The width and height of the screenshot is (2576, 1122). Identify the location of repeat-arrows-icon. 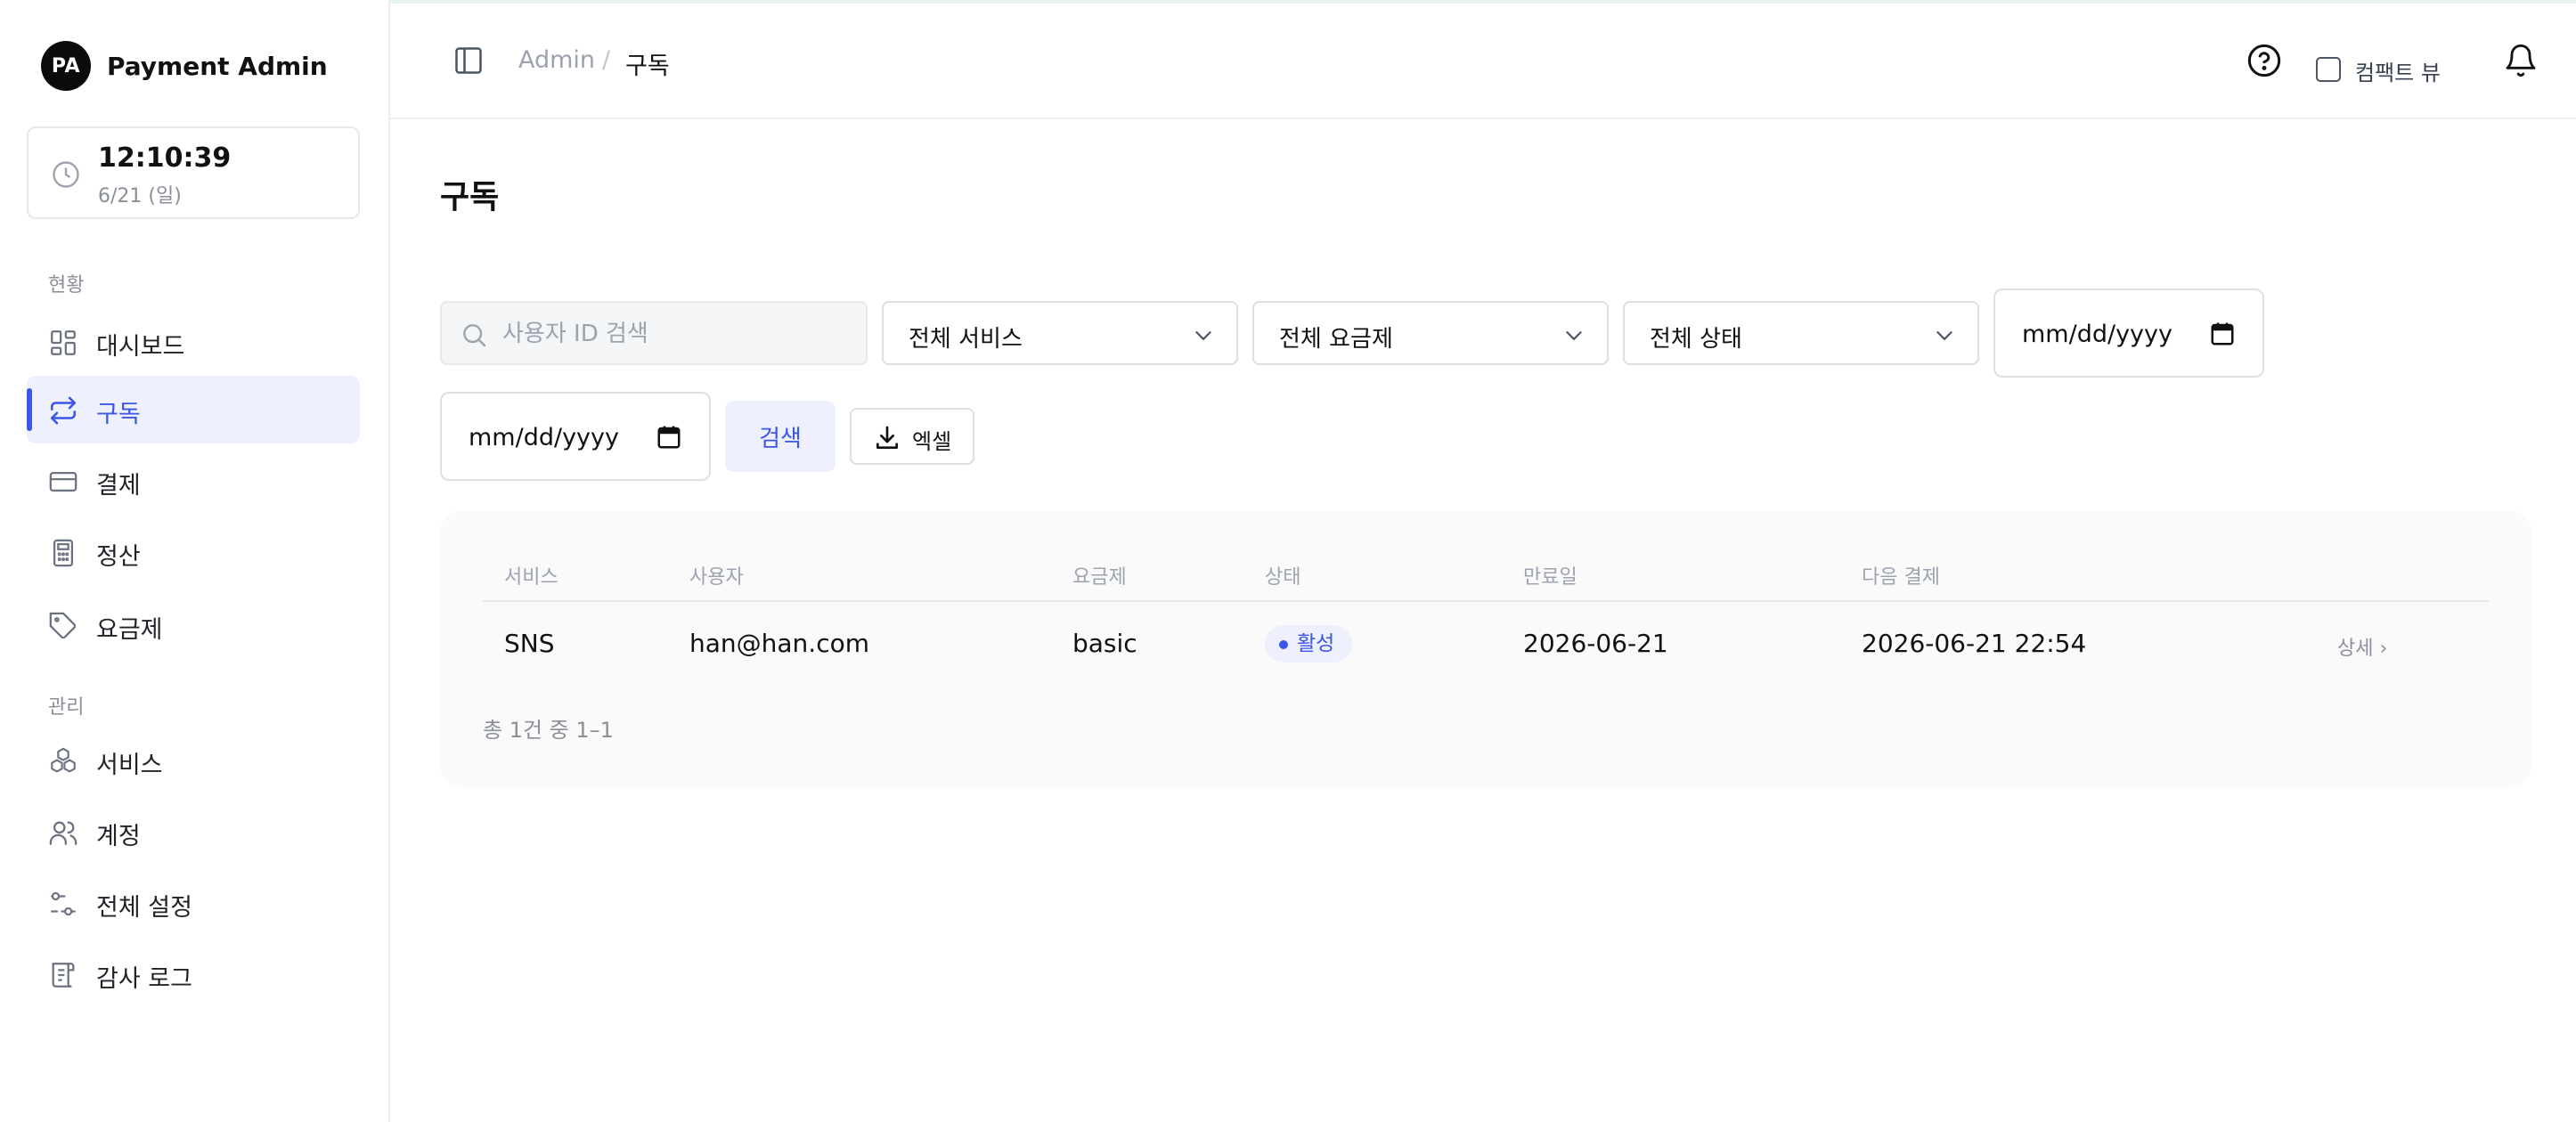
(64, 410).